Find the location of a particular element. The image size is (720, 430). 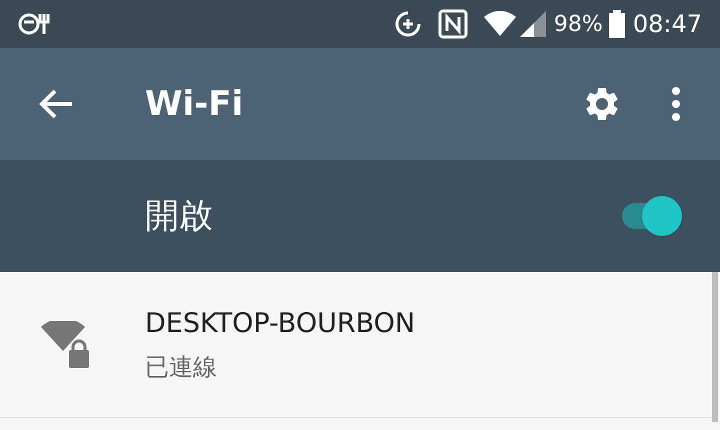

back-arrow-icon is located at coordinates (56, 104).